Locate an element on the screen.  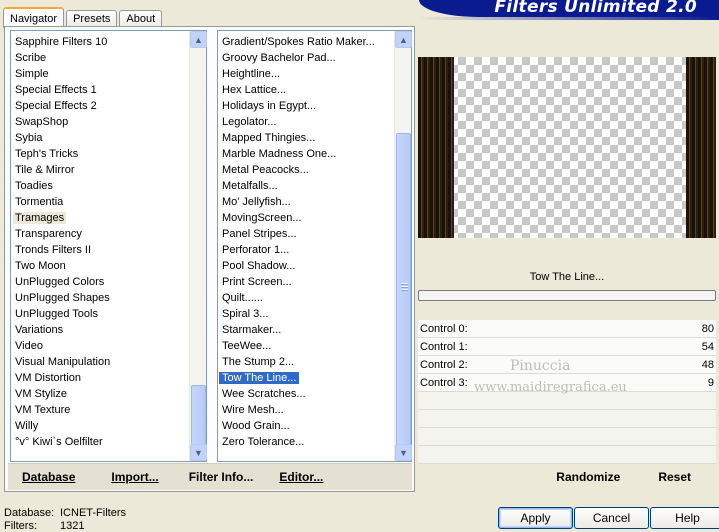
category-item: VM Texture is located at coordinates (108, 410).